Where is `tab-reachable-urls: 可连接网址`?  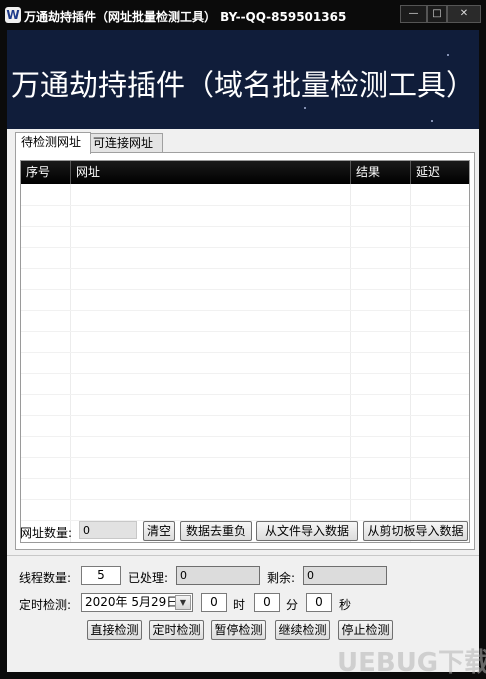
tab-reachable-urls: 可连接网址 is located at coordinates (125, 143).